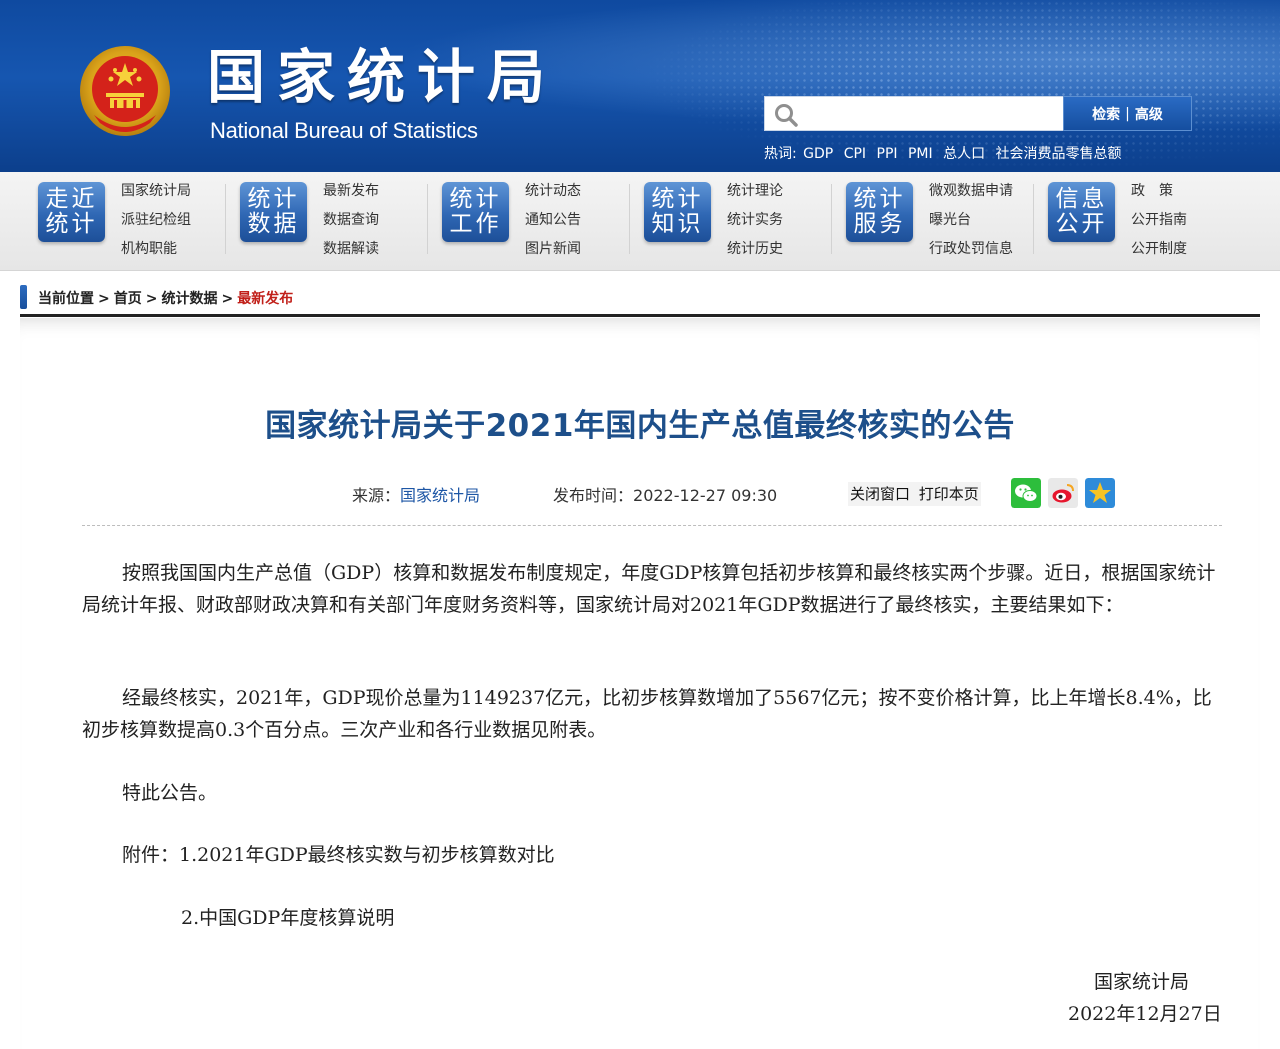 The width and height of the screenshot is (1280, 1049). Describe the element at coordinates (553, 224) in the screenshot. I see `nav-link: 通知公告` at that location.